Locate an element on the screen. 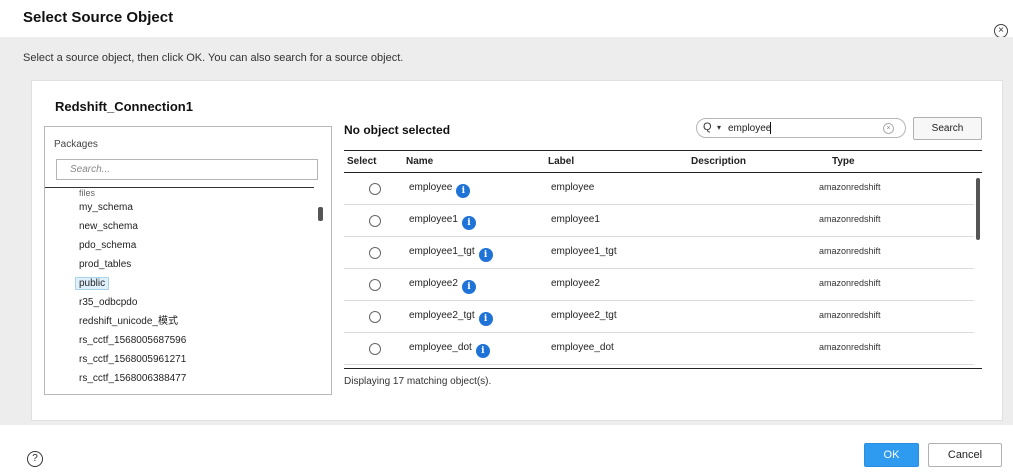 This screenshot has height=474, width=1013. search-button: Search is located at coordinates (947, 128).